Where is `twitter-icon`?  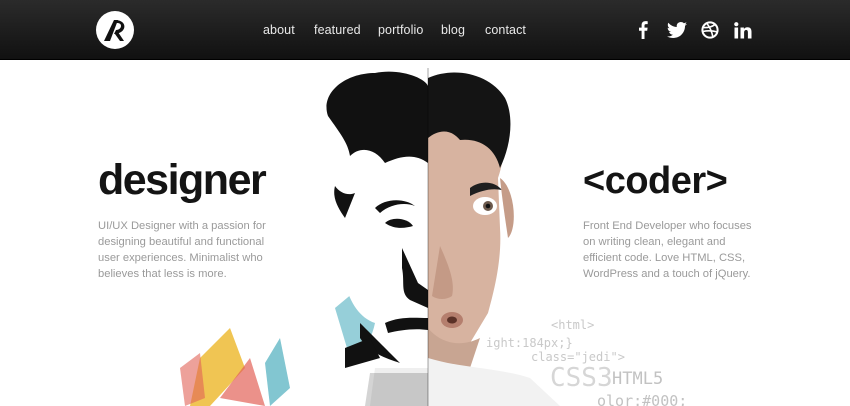
twitter-icon is located at coordinates (677, 30).